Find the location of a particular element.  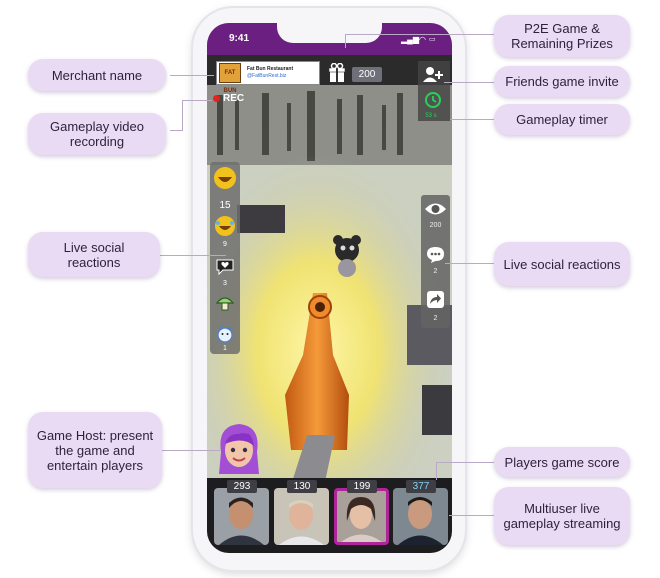

eye-icon is located at coordinates (435, 209).